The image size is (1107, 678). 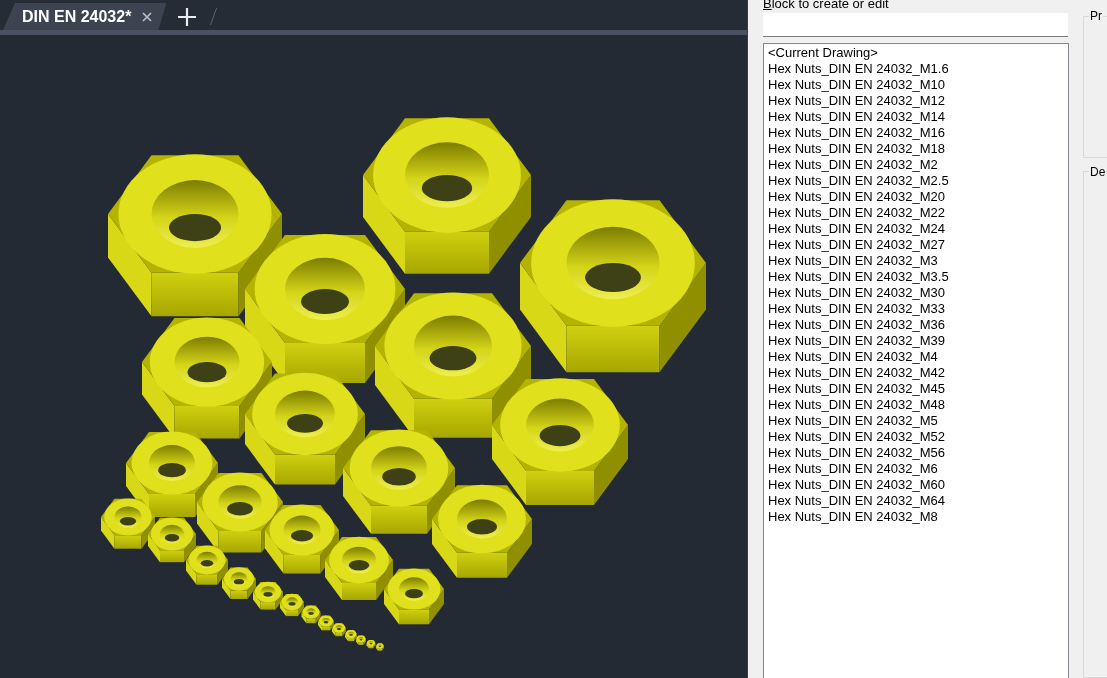 I want to click on list-item: Hex Nuts_DIN EN 24032_M12, so click(x=857, y=101).